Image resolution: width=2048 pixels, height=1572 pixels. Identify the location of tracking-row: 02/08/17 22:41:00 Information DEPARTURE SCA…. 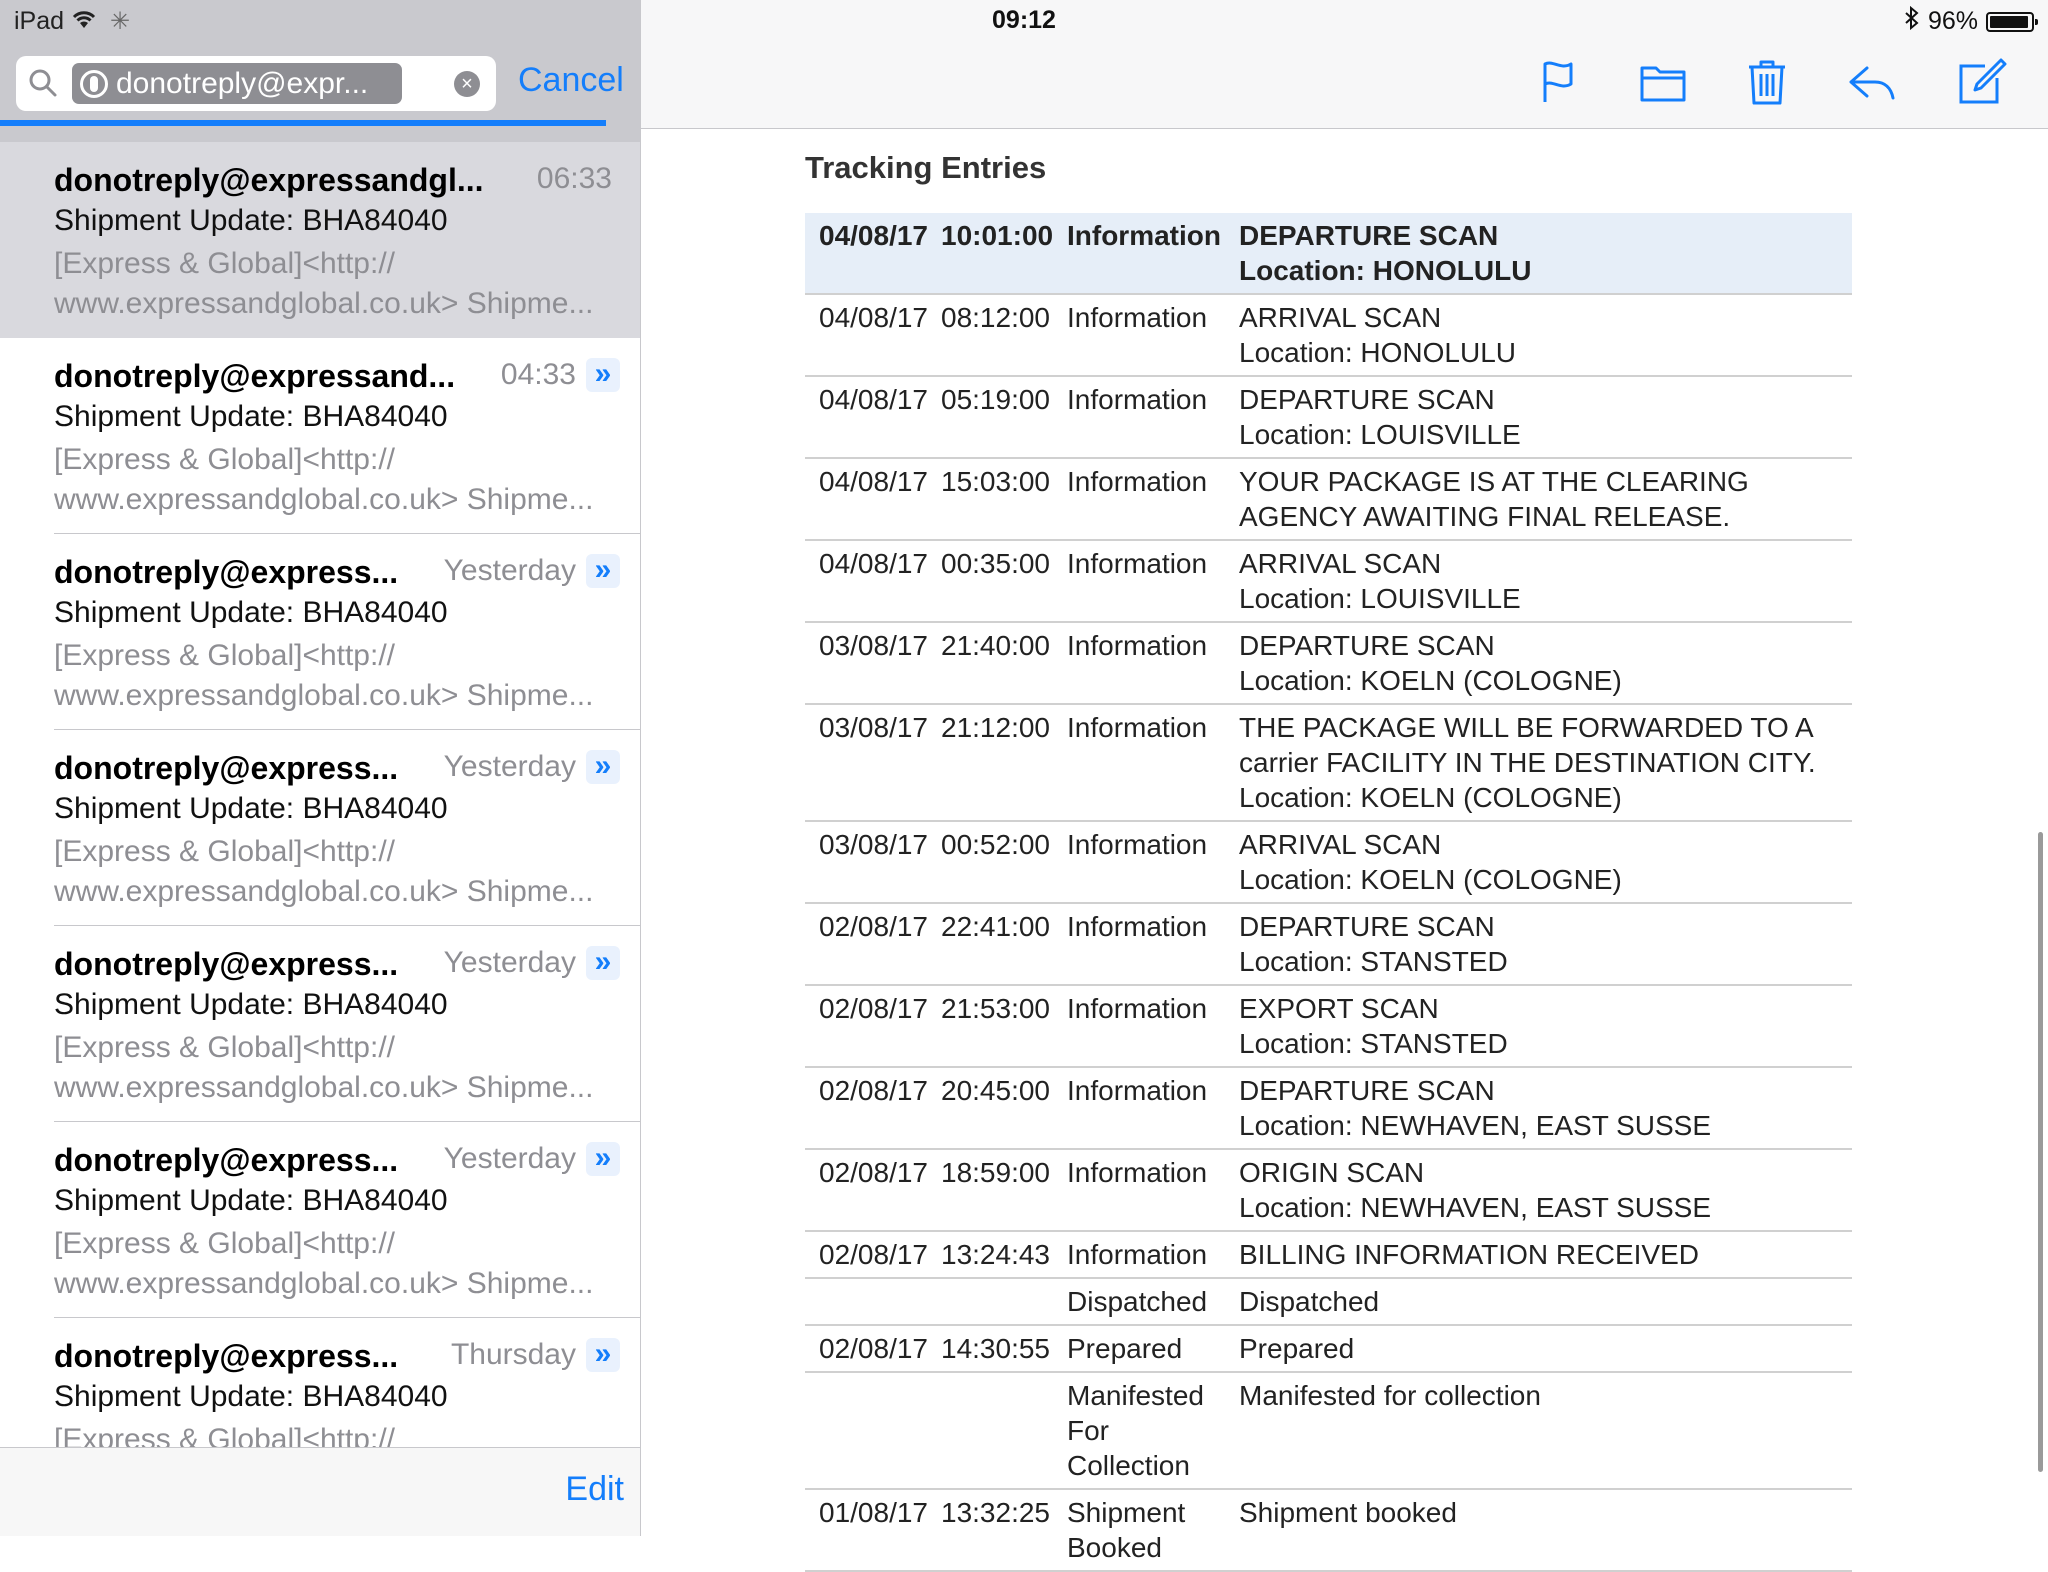
(1328, 944).